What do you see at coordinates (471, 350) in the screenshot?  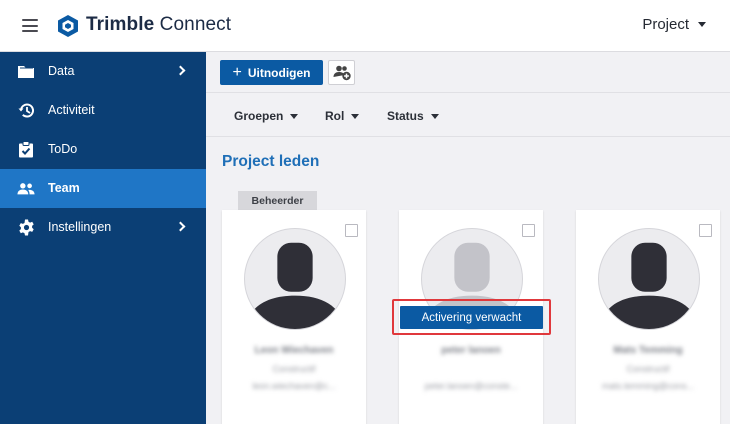 I see `member-name: peter lanoen` at bounding box center [471, 350].